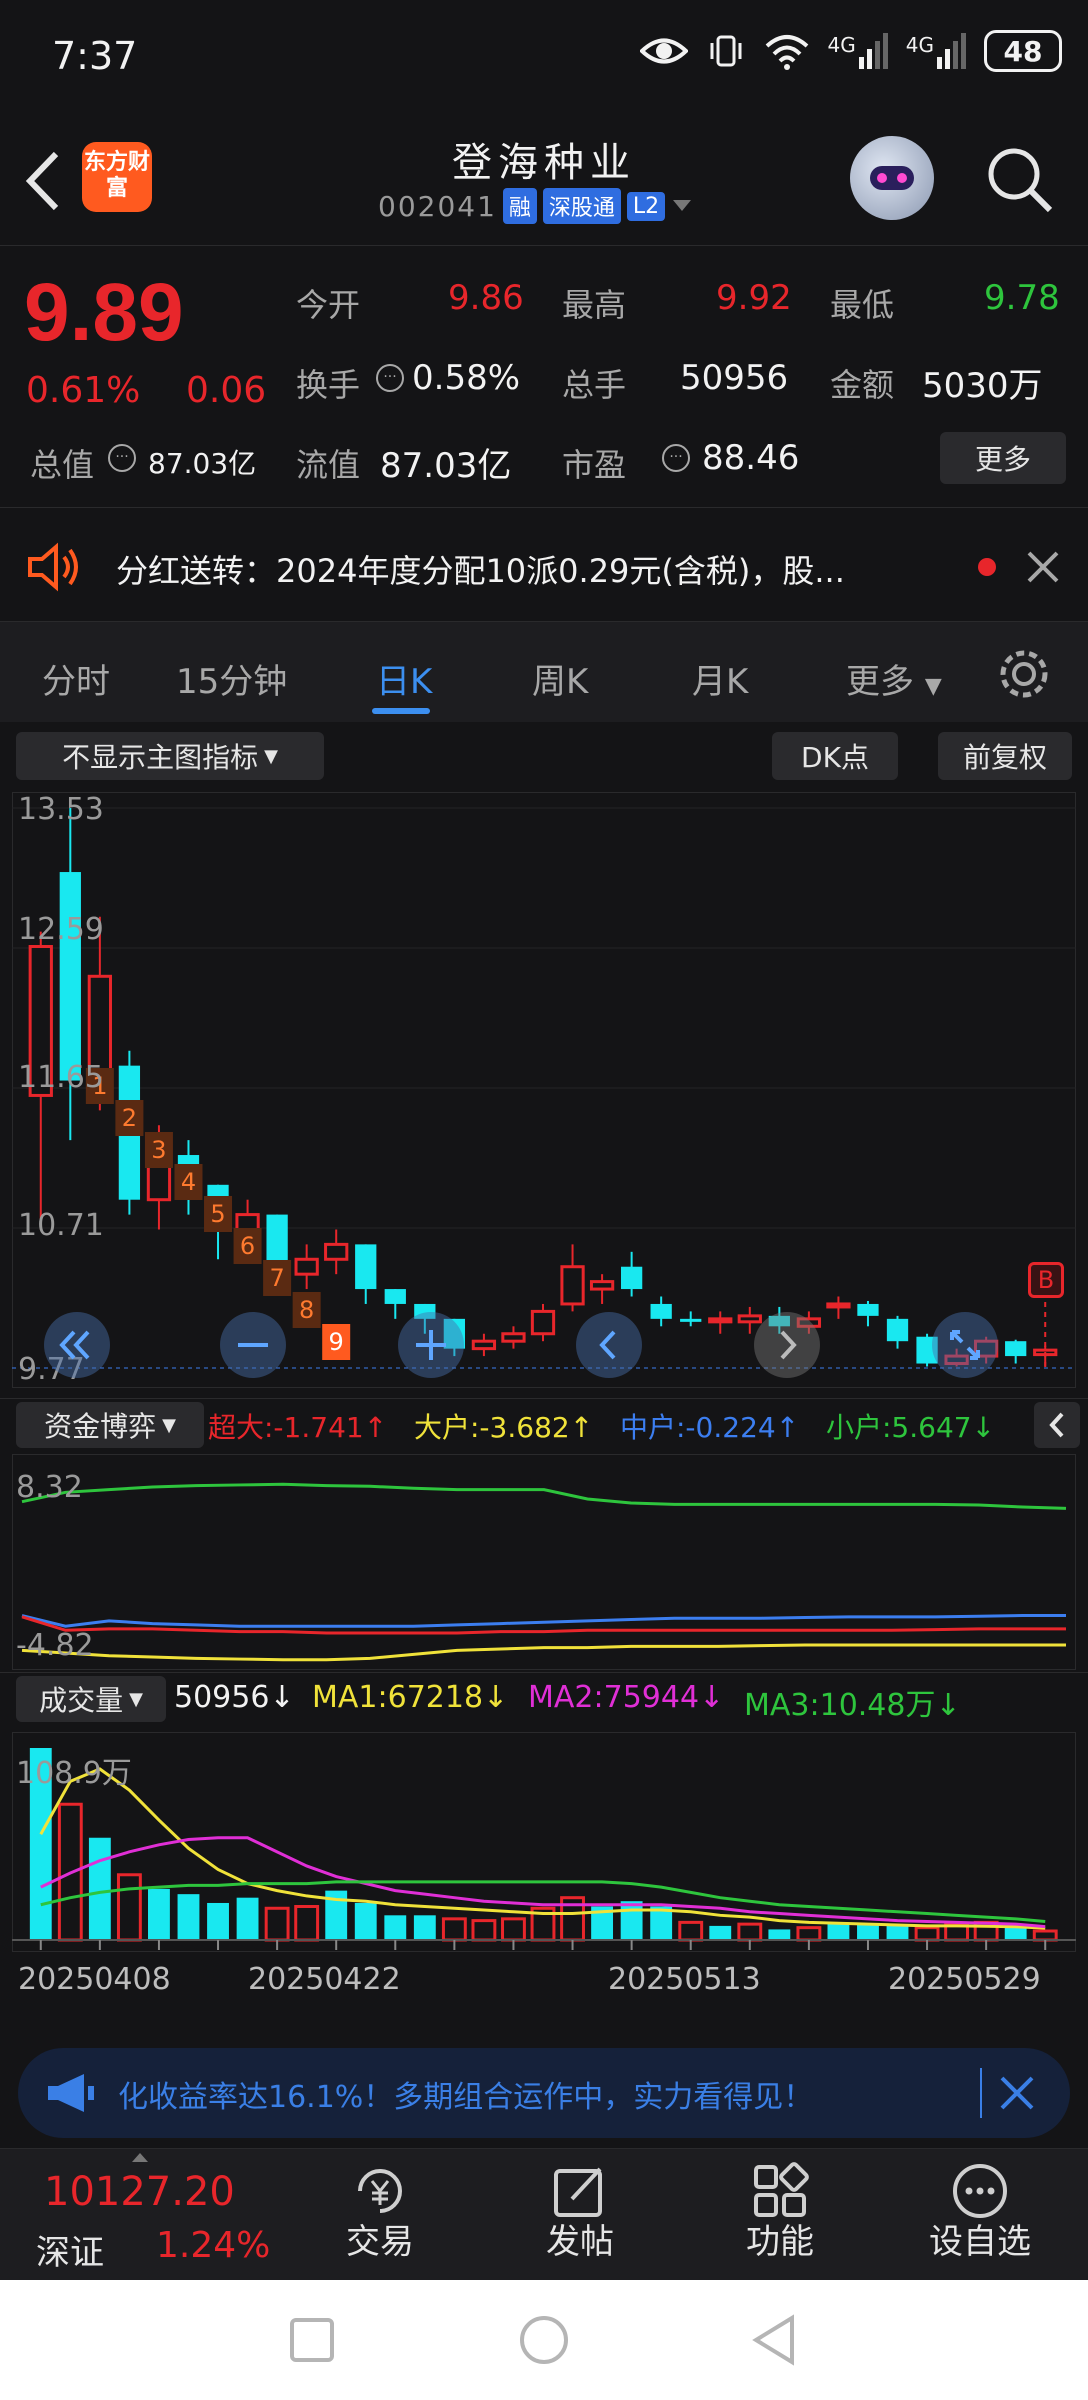 This screenshot has height=2400, width=1088. Describe the element at coordinates (626, 1697) in the screenshot. I see `volume-ma2: MA2:75944↓` at that location.